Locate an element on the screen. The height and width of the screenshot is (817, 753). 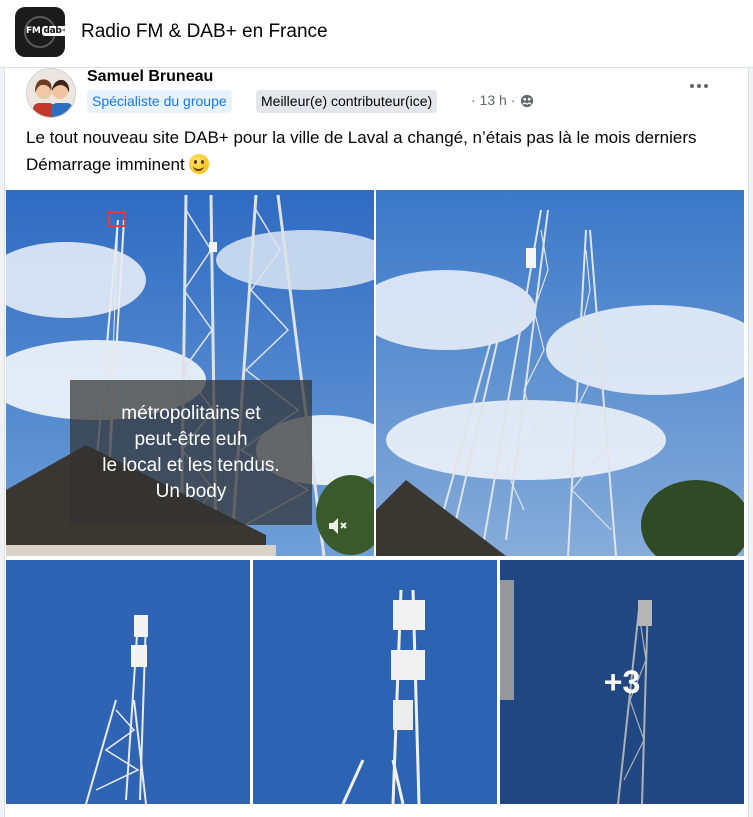
group-logo: FMdab+ is located at coordinates (40, 32).